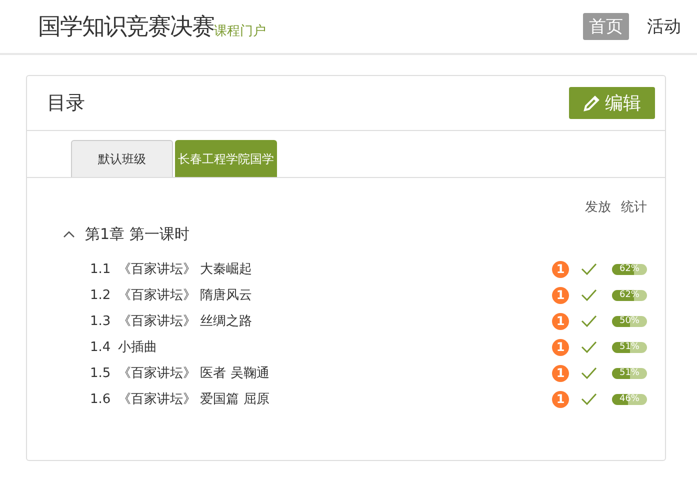 This screenshot has height=483, width=697. Describe the element at coordinates (335, 347) in the screenshot. I see `lesson-title: 小插曲` at that location.